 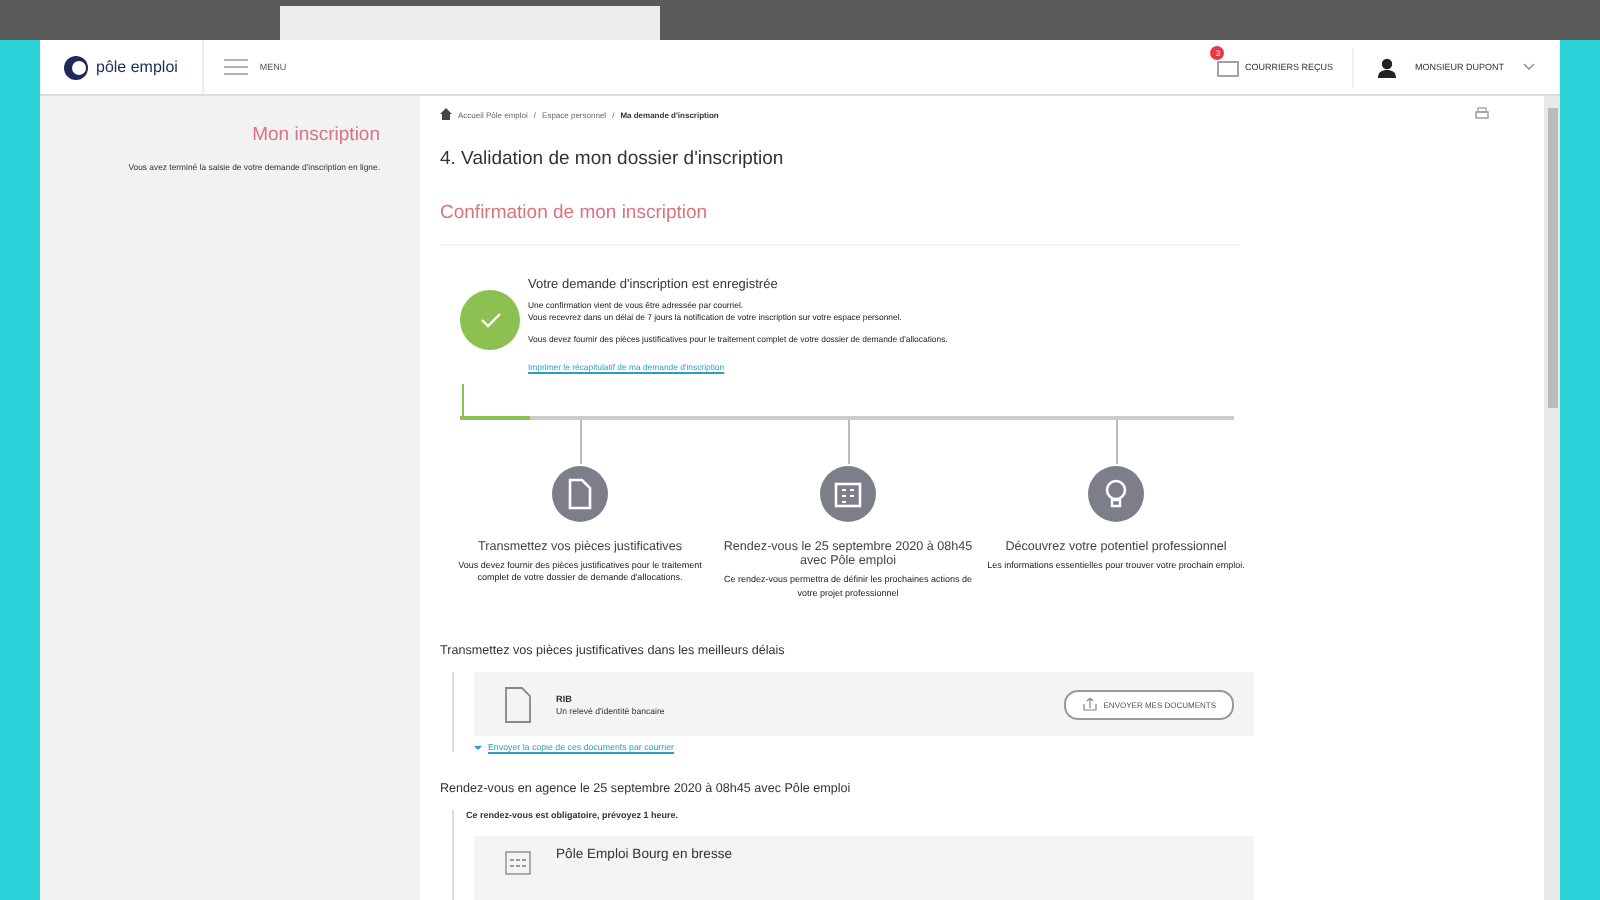 What do you see at coordinates (315, 135) in the screenshot?
I see `sidebar-title: Mon inscription` at bounding box center [315, 135].